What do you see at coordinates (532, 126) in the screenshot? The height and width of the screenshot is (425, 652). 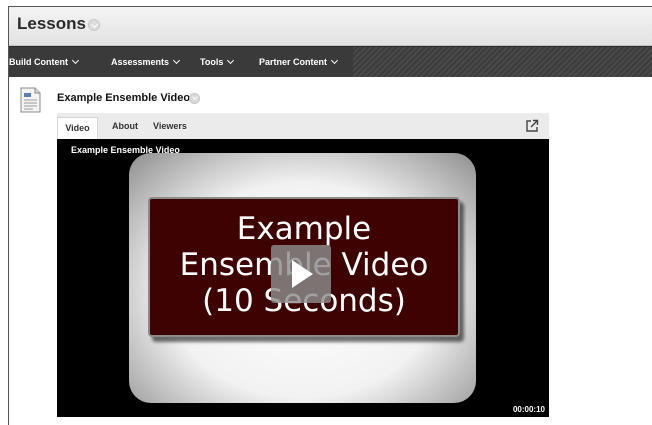 I see `external-link-icon` at bounding box center [532, 126].